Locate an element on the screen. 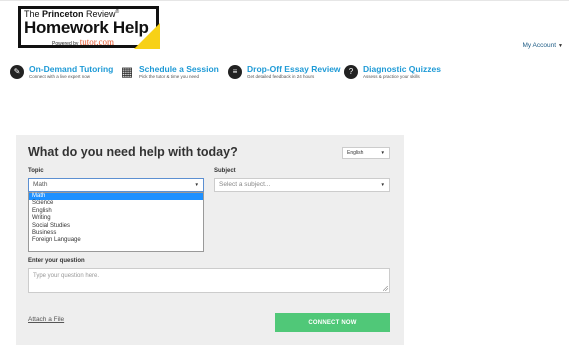  topic-option-math: Math is located at coordinates (116, 197).